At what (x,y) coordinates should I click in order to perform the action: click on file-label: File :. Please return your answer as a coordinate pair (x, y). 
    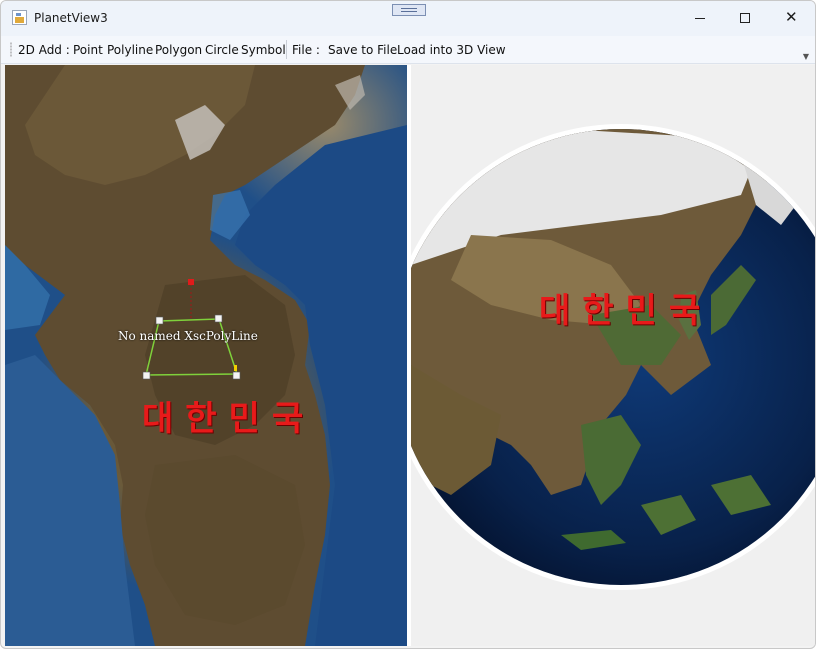
    Looking at the image, I should click on (306, 50).